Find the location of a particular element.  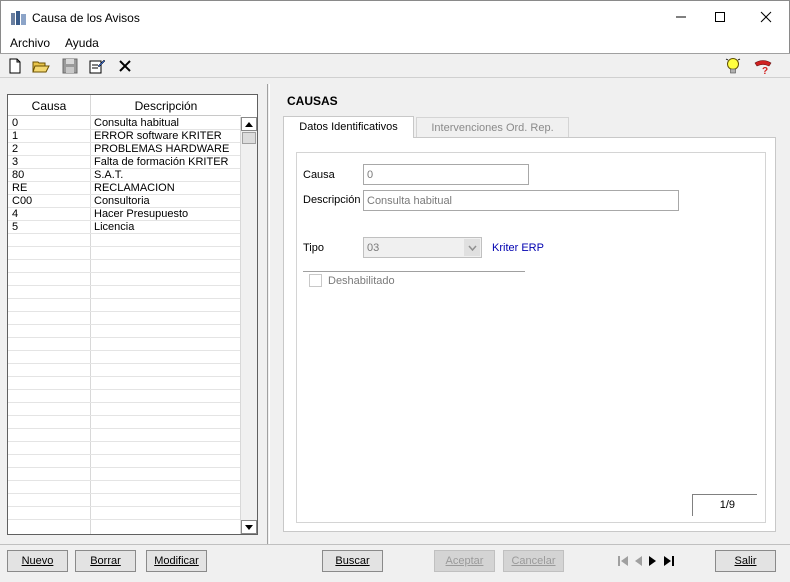

deshabilitado-checkbox is located at coordinates (315, 280).